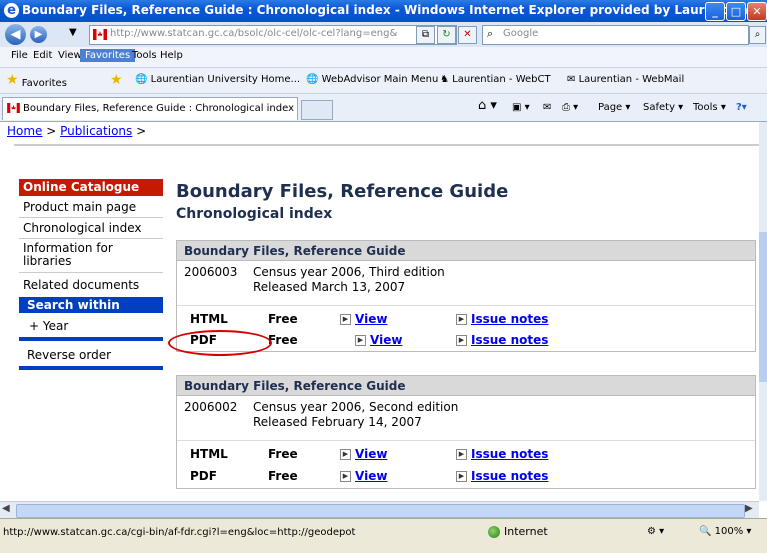 The width and height of the screenshot is (767, 553). Describe the element at coordinates (91, 187) in the screenshot. I see `sidebar-heading: Online Catalogue` at that location.